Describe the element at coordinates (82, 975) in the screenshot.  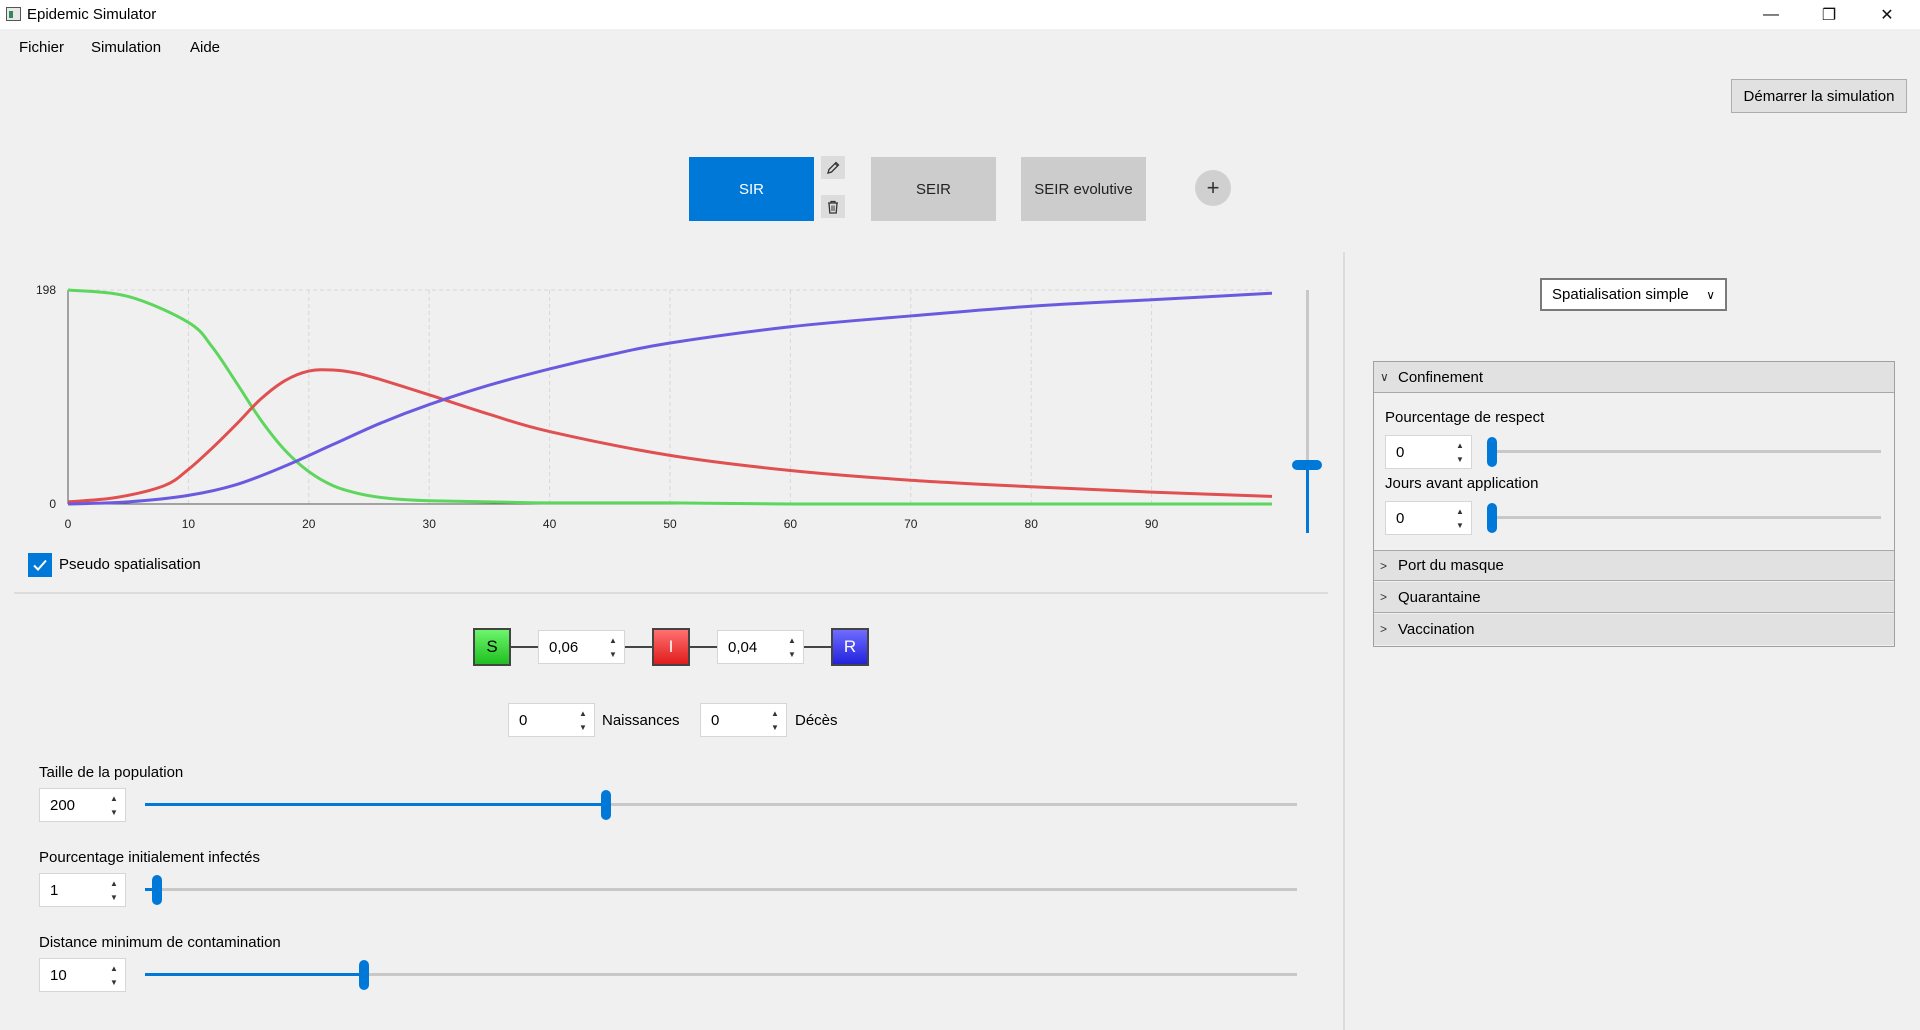
I see `min-distance-spinbox: 10 ▲ ▼` at that location.